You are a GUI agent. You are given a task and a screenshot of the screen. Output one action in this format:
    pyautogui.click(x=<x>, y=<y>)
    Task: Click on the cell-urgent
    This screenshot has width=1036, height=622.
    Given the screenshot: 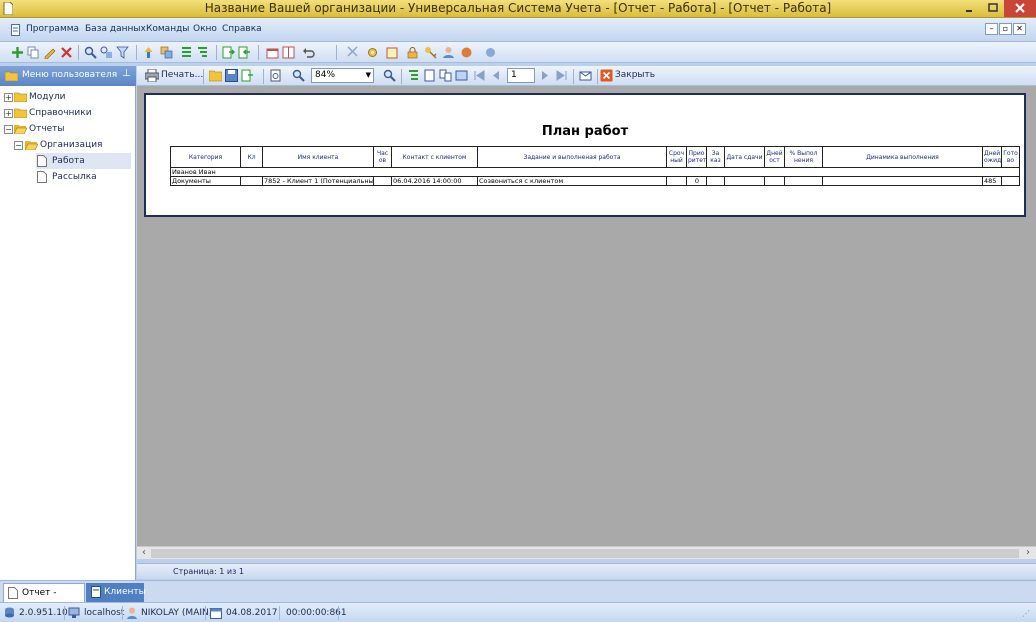 What is the action you would take?
    pyautogui.click(x=676, y=181)
    